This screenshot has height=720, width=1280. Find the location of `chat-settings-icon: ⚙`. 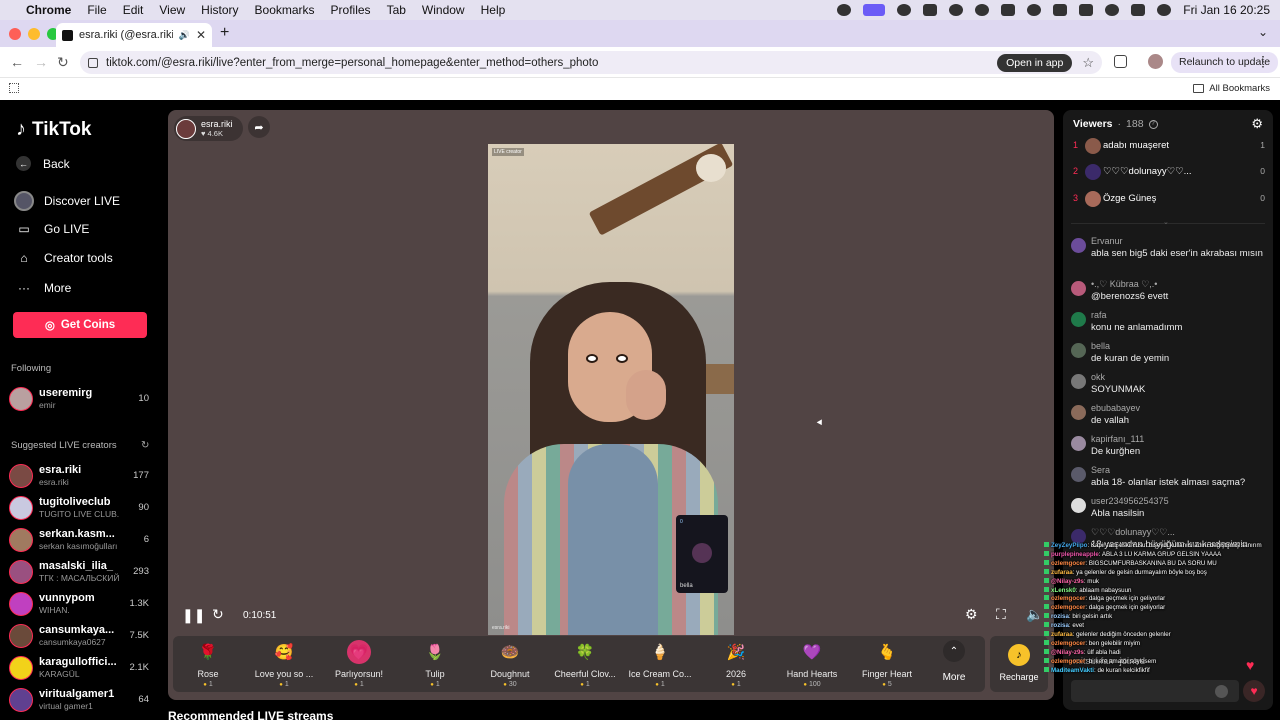

chat-settings-icon: ⚙ is located at coordinates (1257, 124).